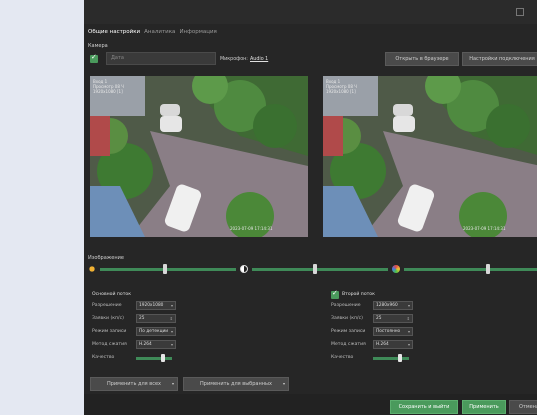 The image size is (537, 415). What do you see at coordinates (310, 12) in the screenshot?
I see `title-bar` at bounding box center [310, 12].